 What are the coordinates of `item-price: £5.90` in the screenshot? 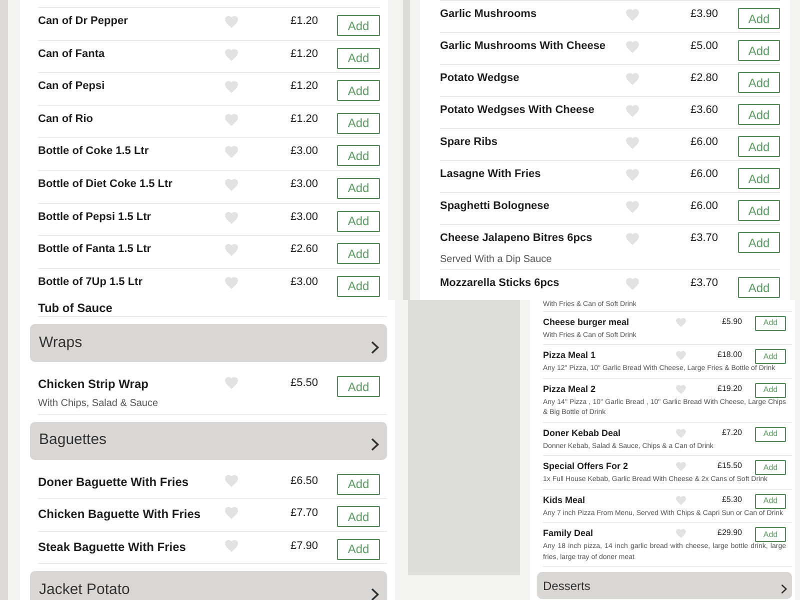 It's located at (731, 322).